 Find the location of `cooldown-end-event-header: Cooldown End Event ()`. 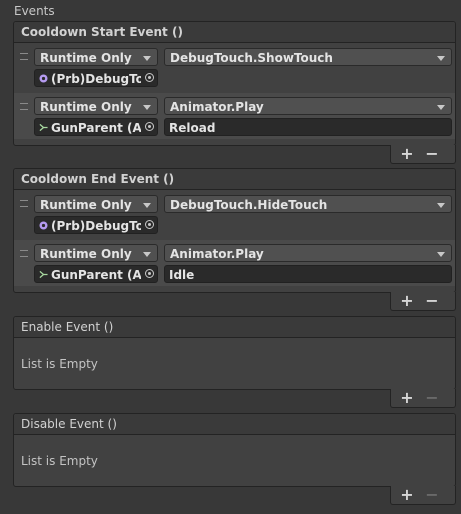

cooldown-end-event-header: Cooldown End Event () is located at coordinates (234, 179).